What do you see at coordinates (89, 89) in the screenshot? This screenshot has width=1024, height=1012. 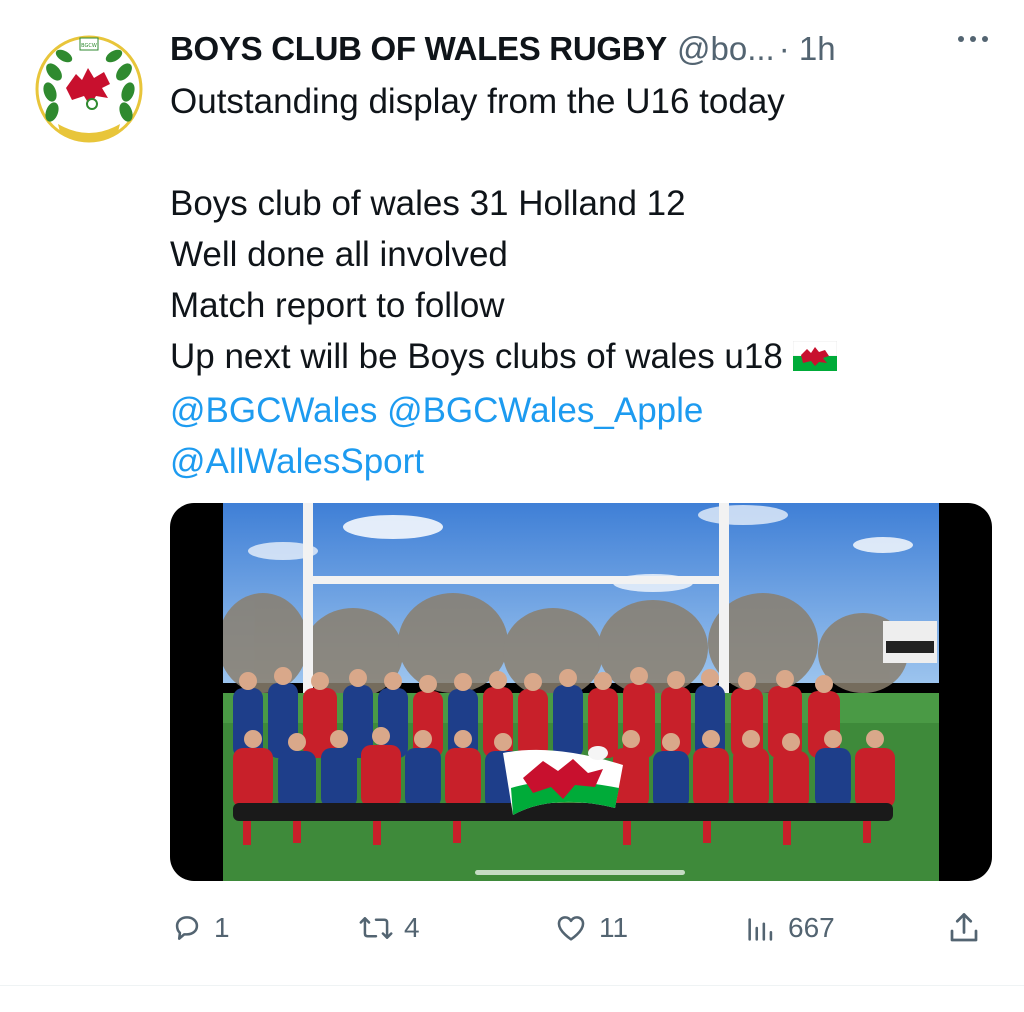 I see `avatar: BGCW` at bounding box center [89, 89].